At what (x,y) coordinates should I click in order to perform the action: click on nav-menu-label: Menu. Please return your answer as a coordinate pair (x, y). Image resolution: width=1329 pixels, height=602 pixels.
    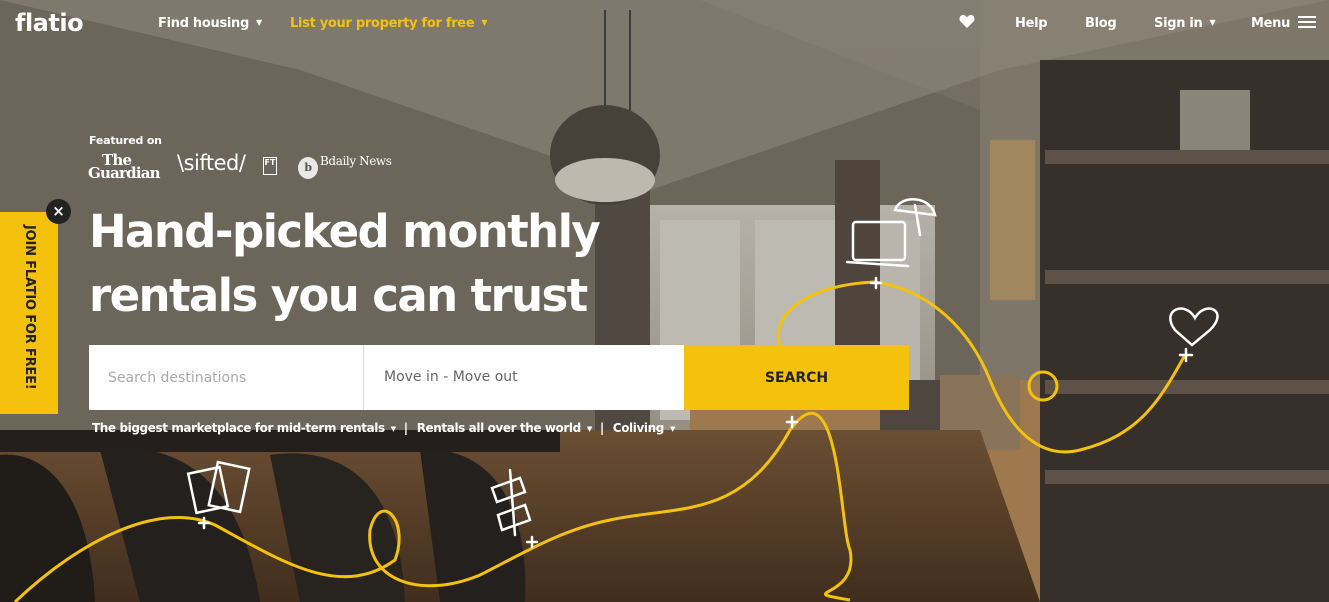
    Looking at the image, I should click on (1271, 23).